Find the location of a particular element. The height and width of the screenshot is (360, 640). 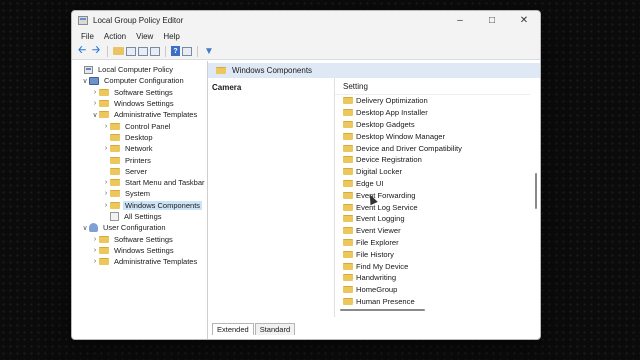

list-item: HomeGroup is located at coordinates (432, 290).